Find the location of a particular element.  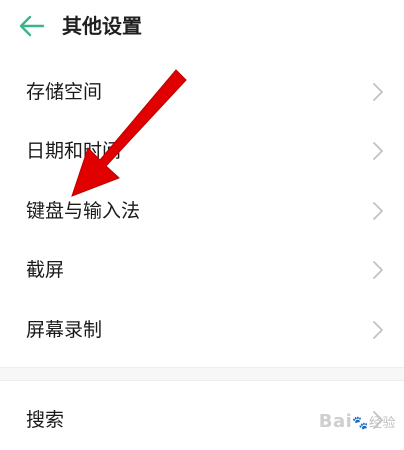

settings-item-screen-recording: 屏幕录制 is located at coordinates (202, 330).